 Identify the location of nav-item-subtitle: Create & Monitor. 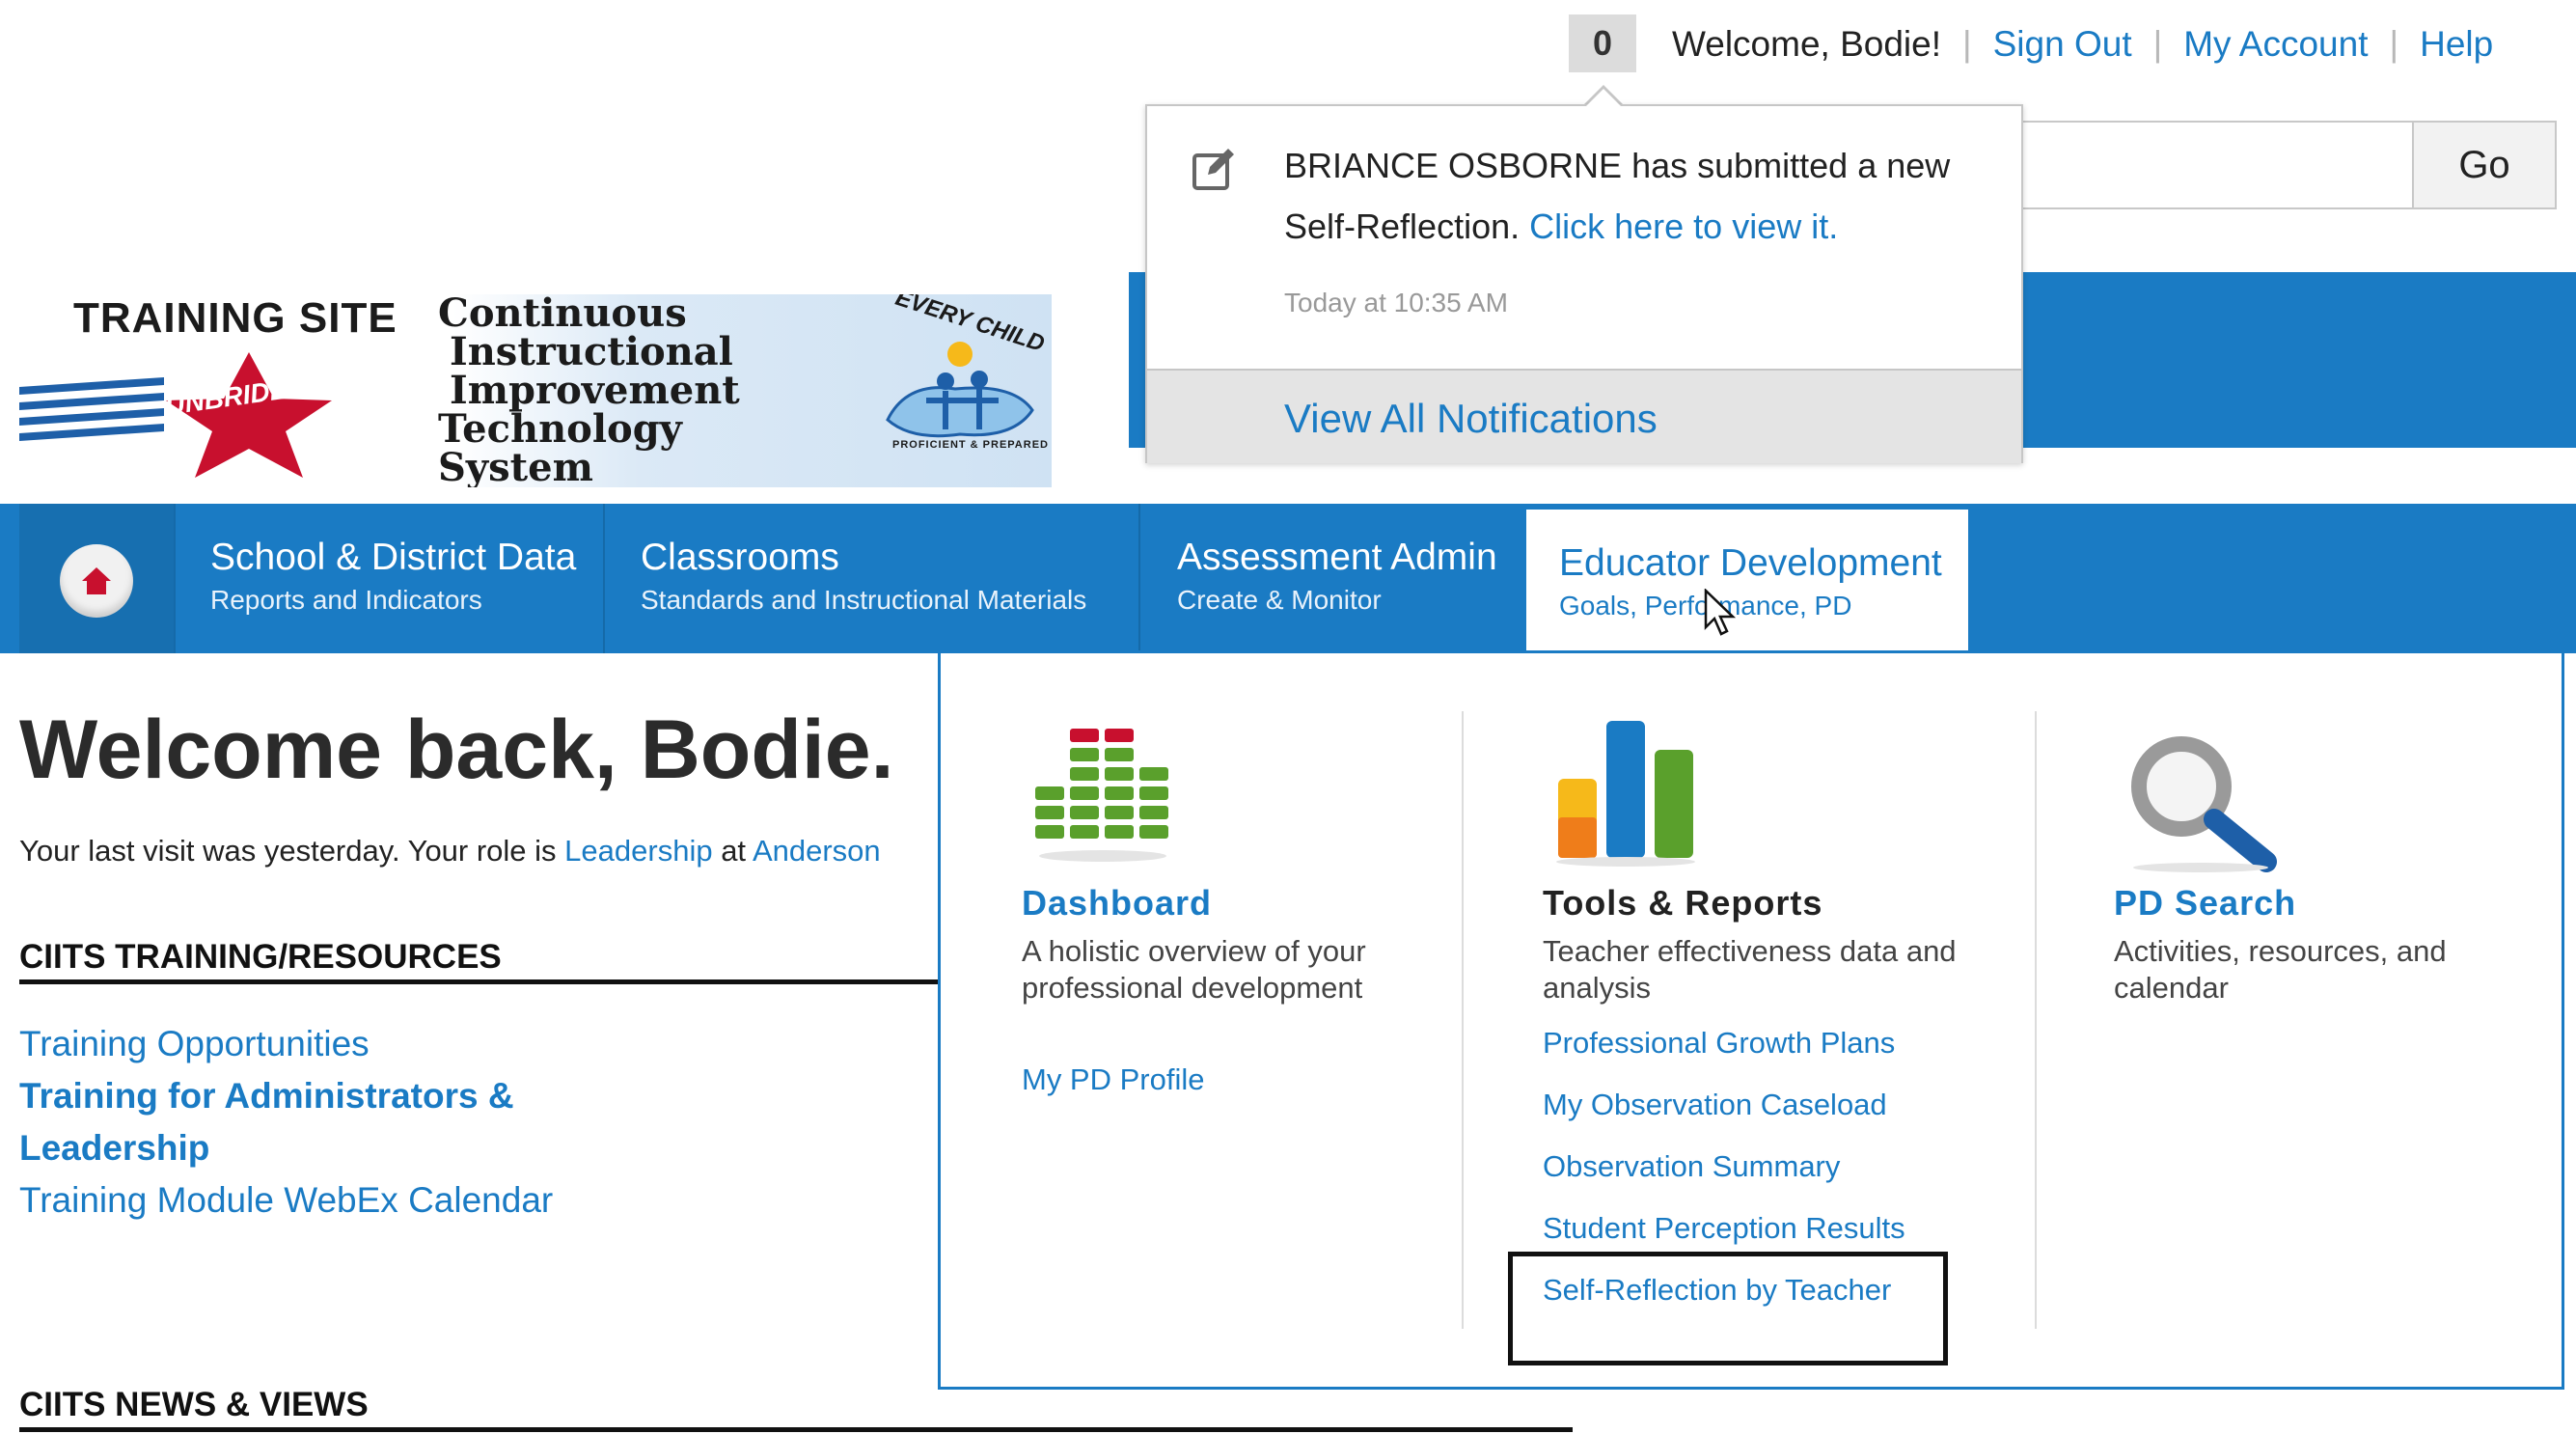
(1280, 600).